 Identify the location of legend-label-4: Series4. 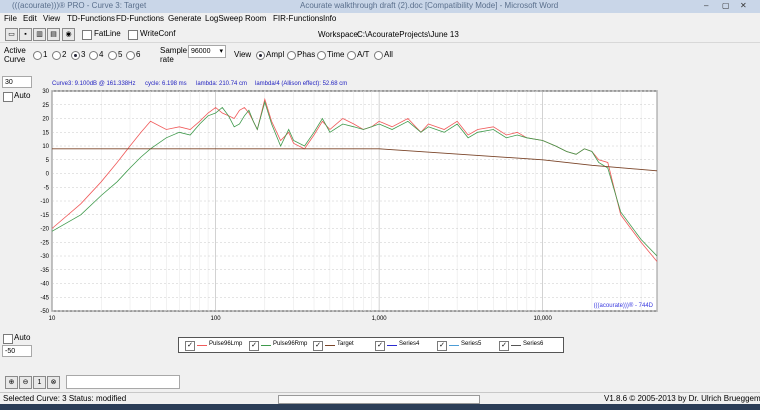
(409, 344).